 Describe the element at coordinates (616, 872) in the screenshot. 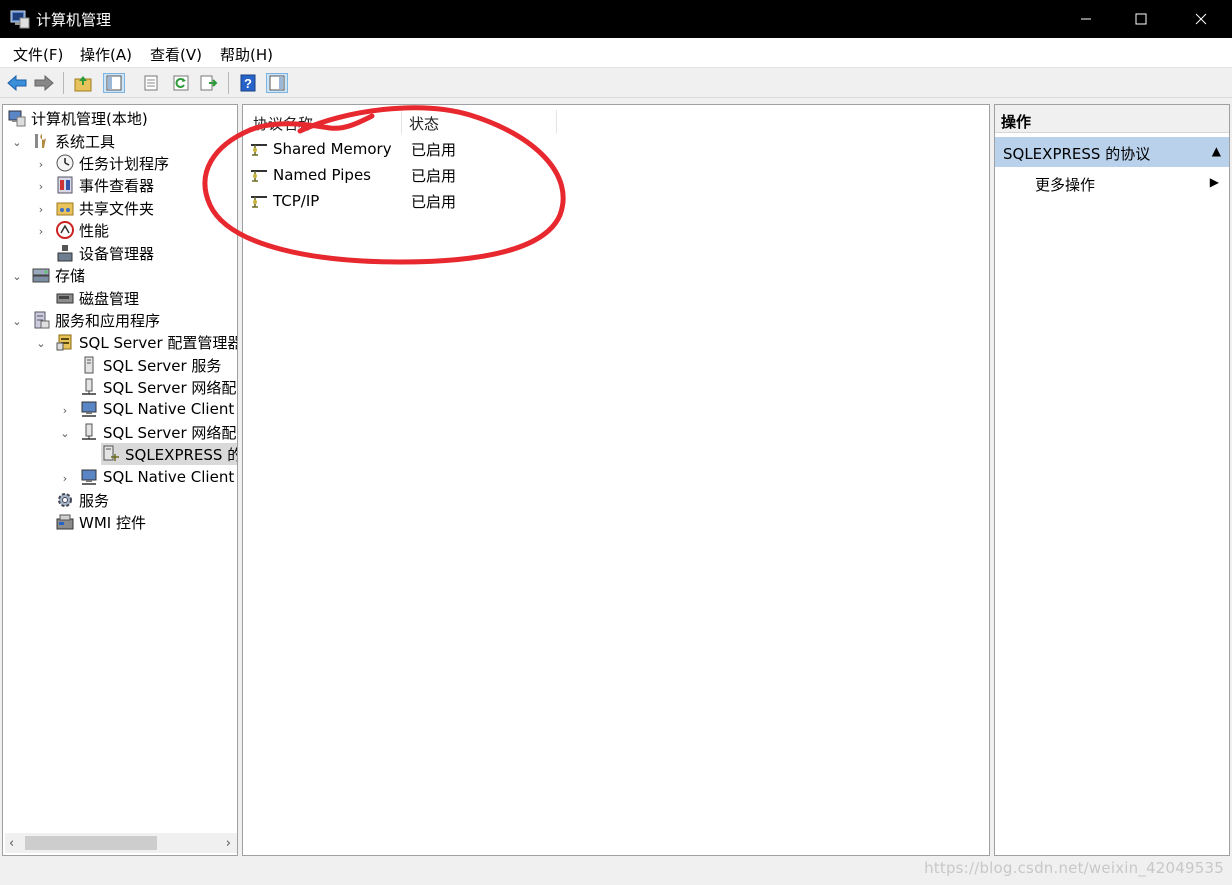

I see `status-bar: https://blog.csdn.net/weixin_42049535` at that location.